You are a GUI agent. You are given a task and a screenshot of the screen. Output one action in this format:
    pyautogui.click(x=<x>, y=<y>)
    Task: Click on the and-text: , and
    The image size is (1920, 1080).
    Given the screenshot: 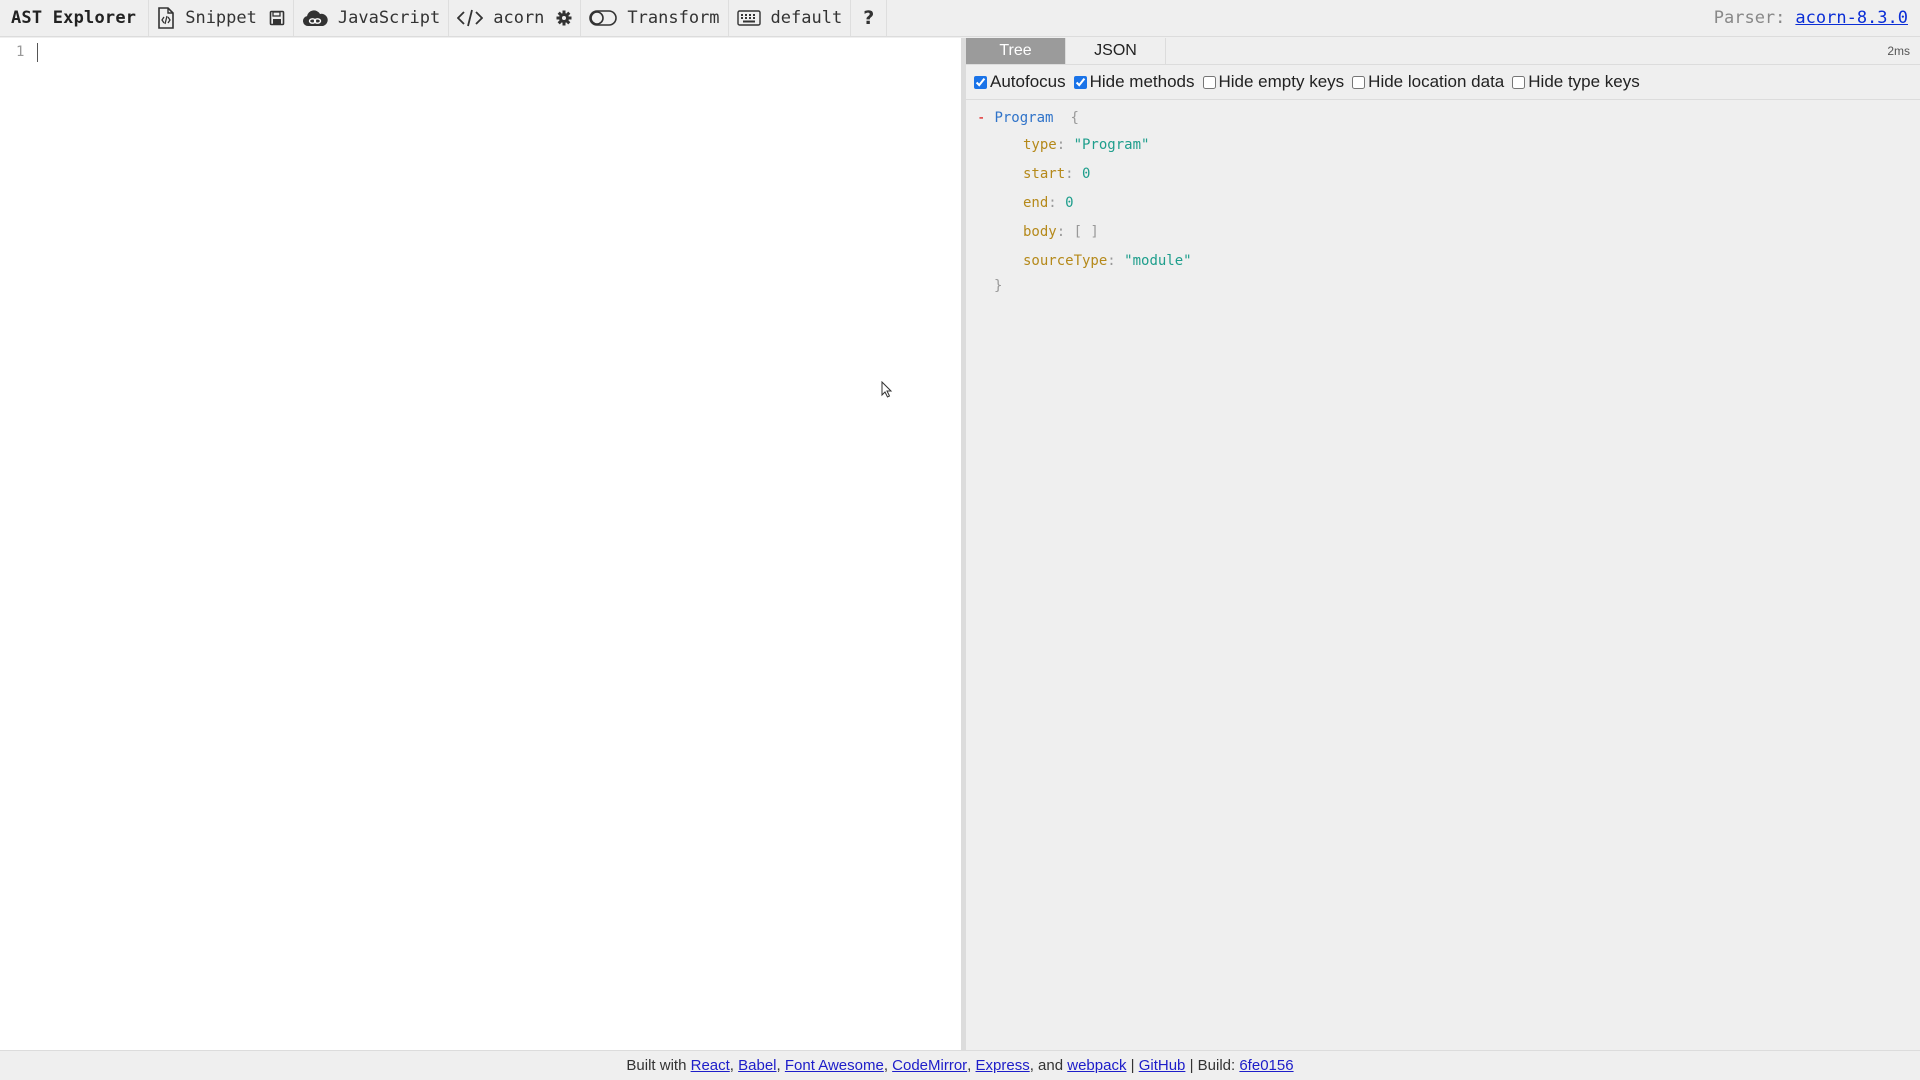 What is the action you would take?
    pyautogui.click(x=1046, y=1065)
    